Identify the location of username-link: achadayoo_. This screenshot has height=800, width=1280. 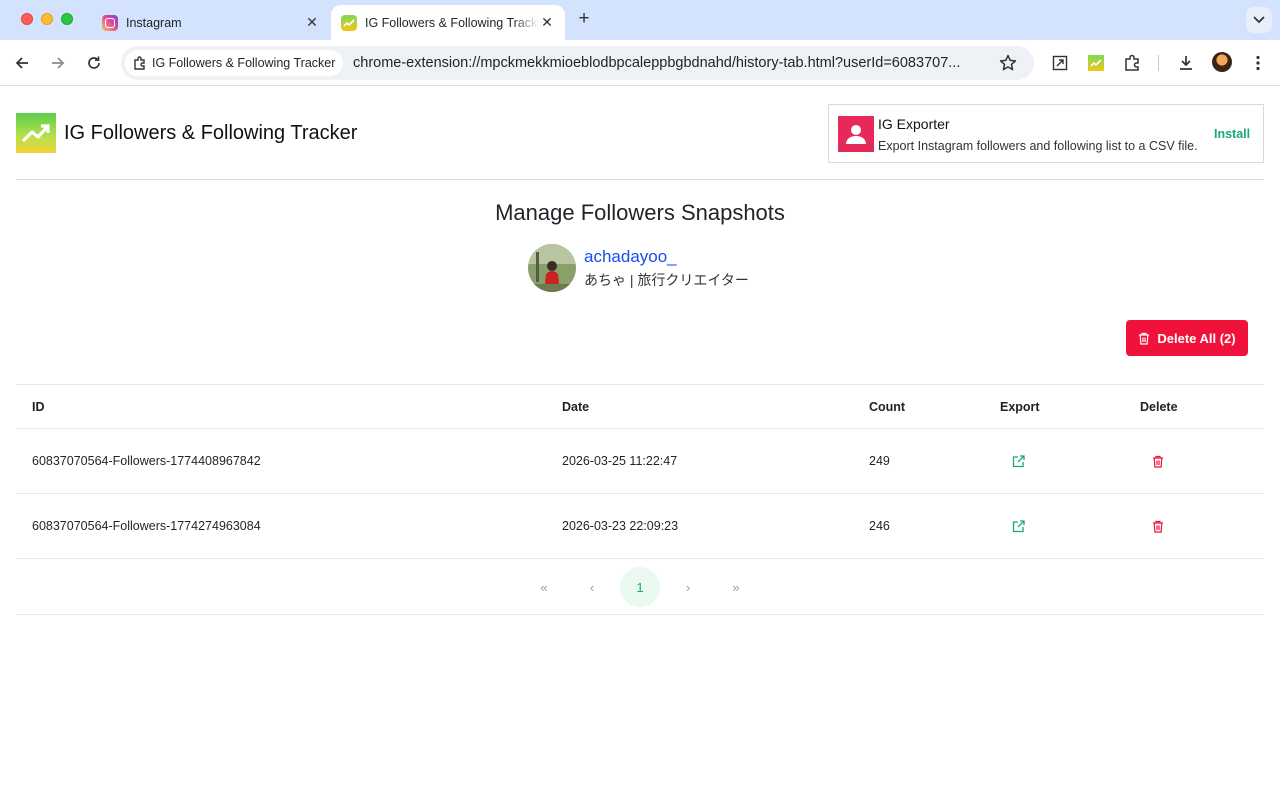
(666, 257).